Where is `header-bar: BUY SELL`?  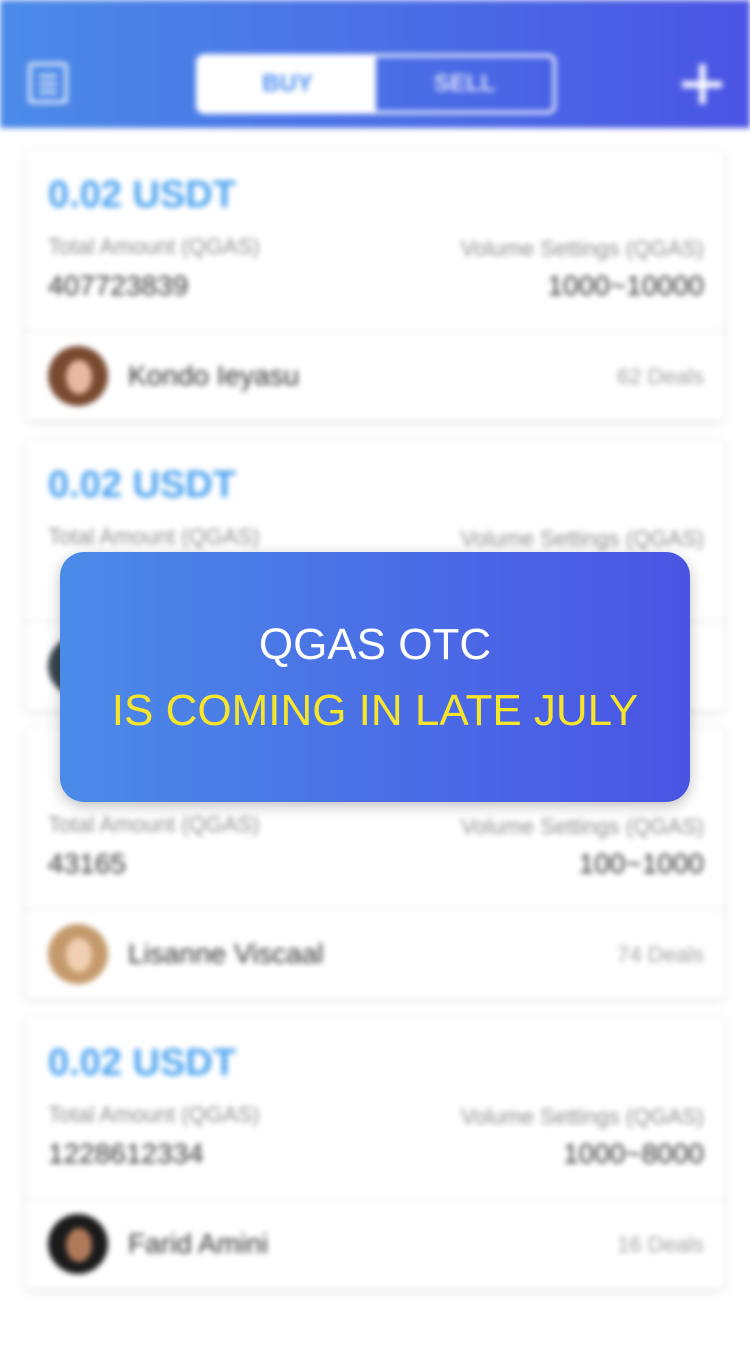
header-bar: BUY SELL is located at coordinates (375, 64).